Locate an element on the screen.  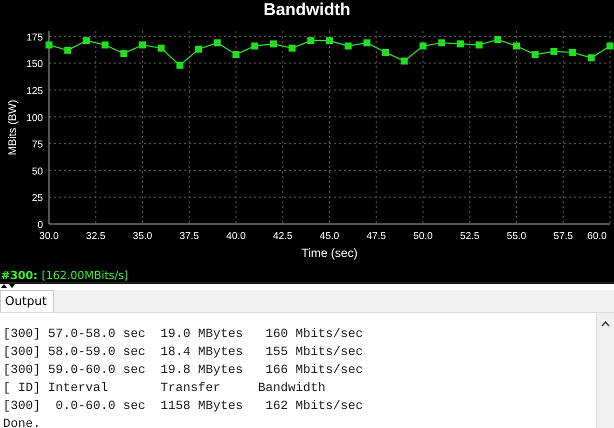
x-tick-label: 52.5 is located at coordinates (470, 236).